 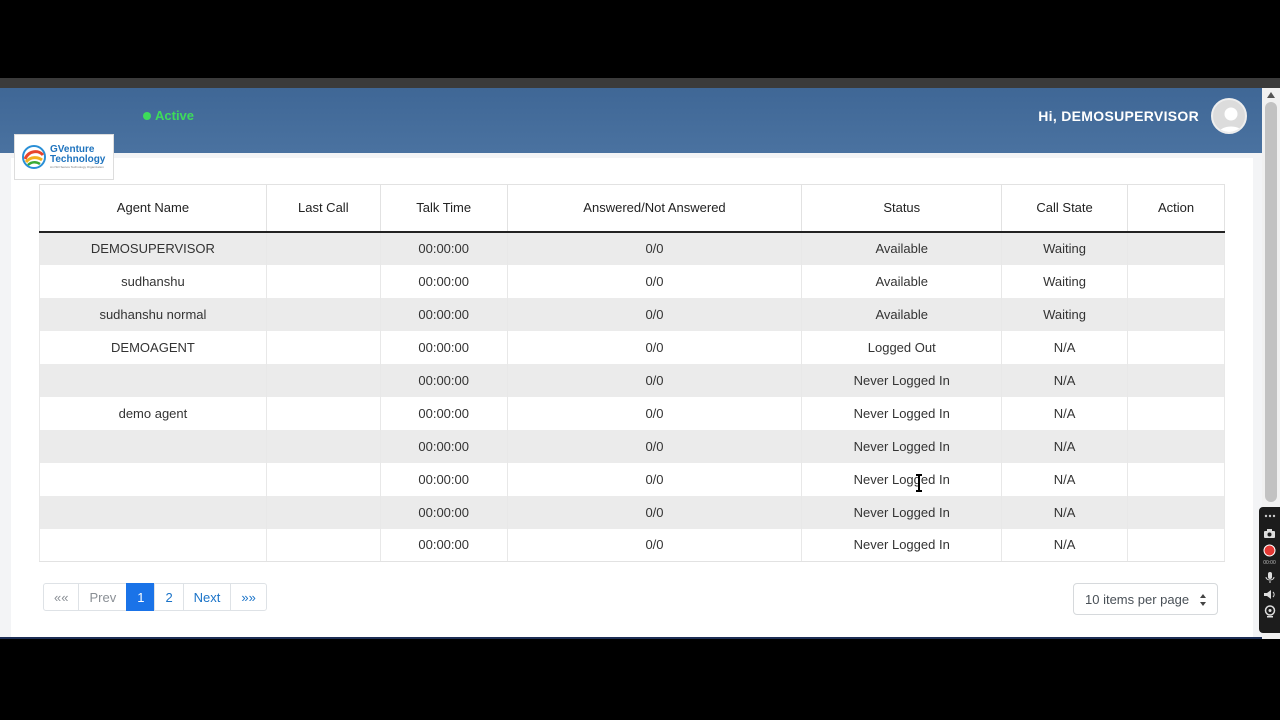 I want to click on column-header-action: Action, so click(x=1176, y=208).